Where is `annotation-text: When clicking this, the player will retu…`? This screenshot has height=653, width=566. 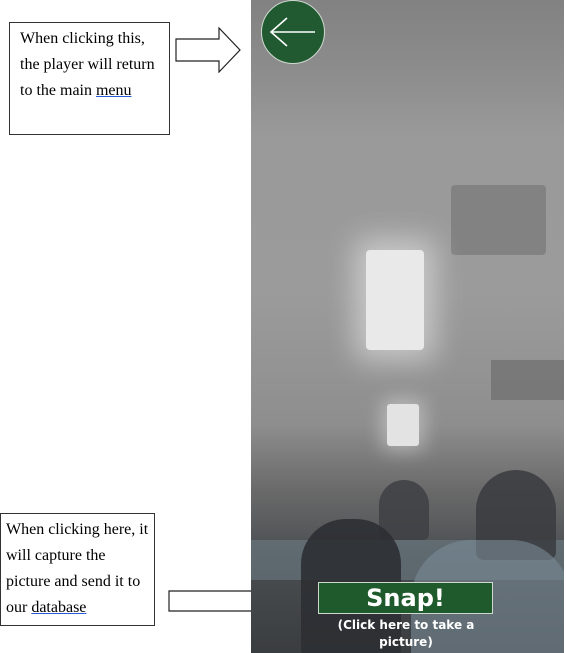 annotation-text: When clicking this, the player will retu… is located at coordinates (87, 64).